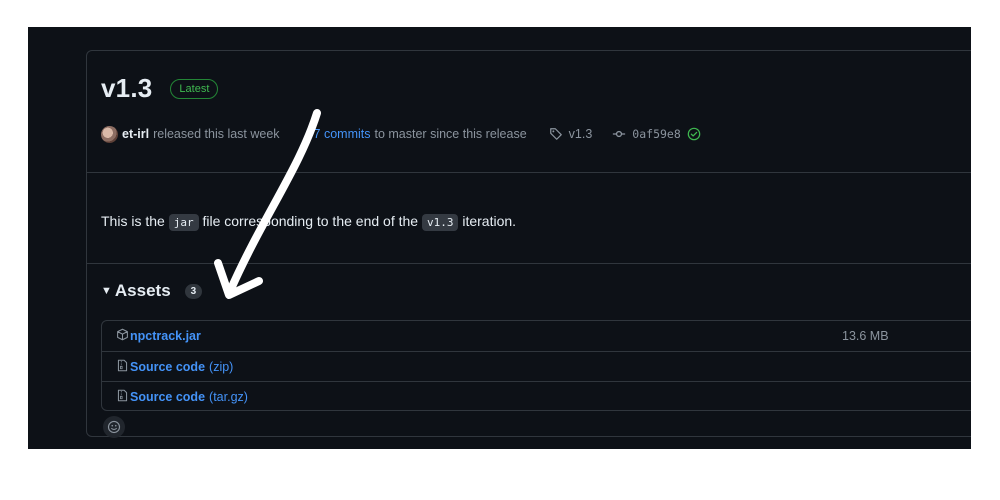  Describe the element at coordinates (194, 88) in the screenshot. I see `latest-badge: Latest` at that location.